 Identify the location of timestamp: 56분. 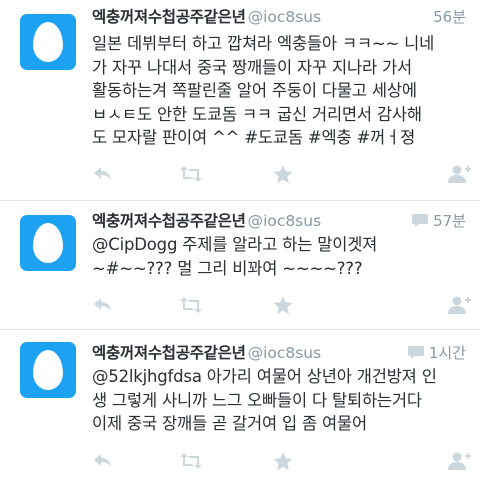
(449, 17).